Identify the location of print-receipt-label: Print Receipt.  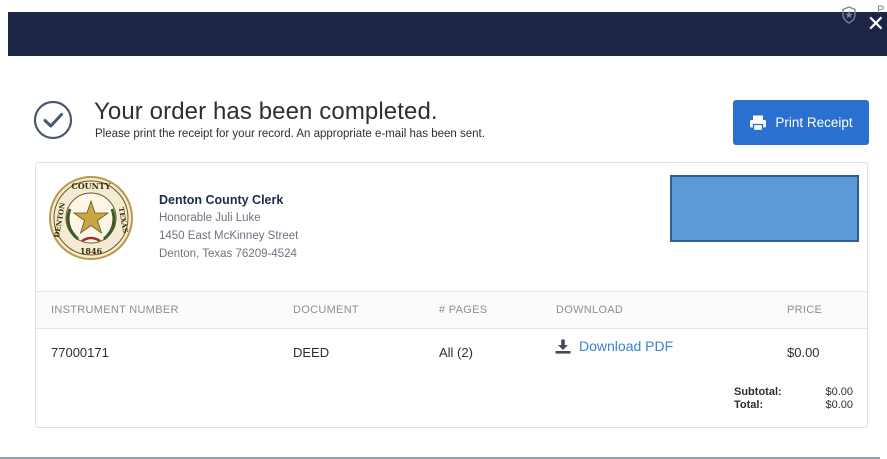
(814, 122).